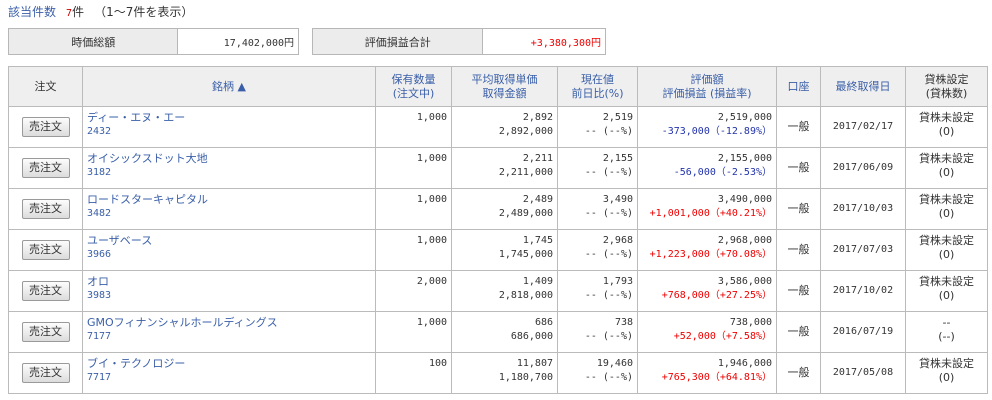 The height and width of the screenshot is (400, 992). I want to click on acquisition-cost: 686,000, so click(531, 336).